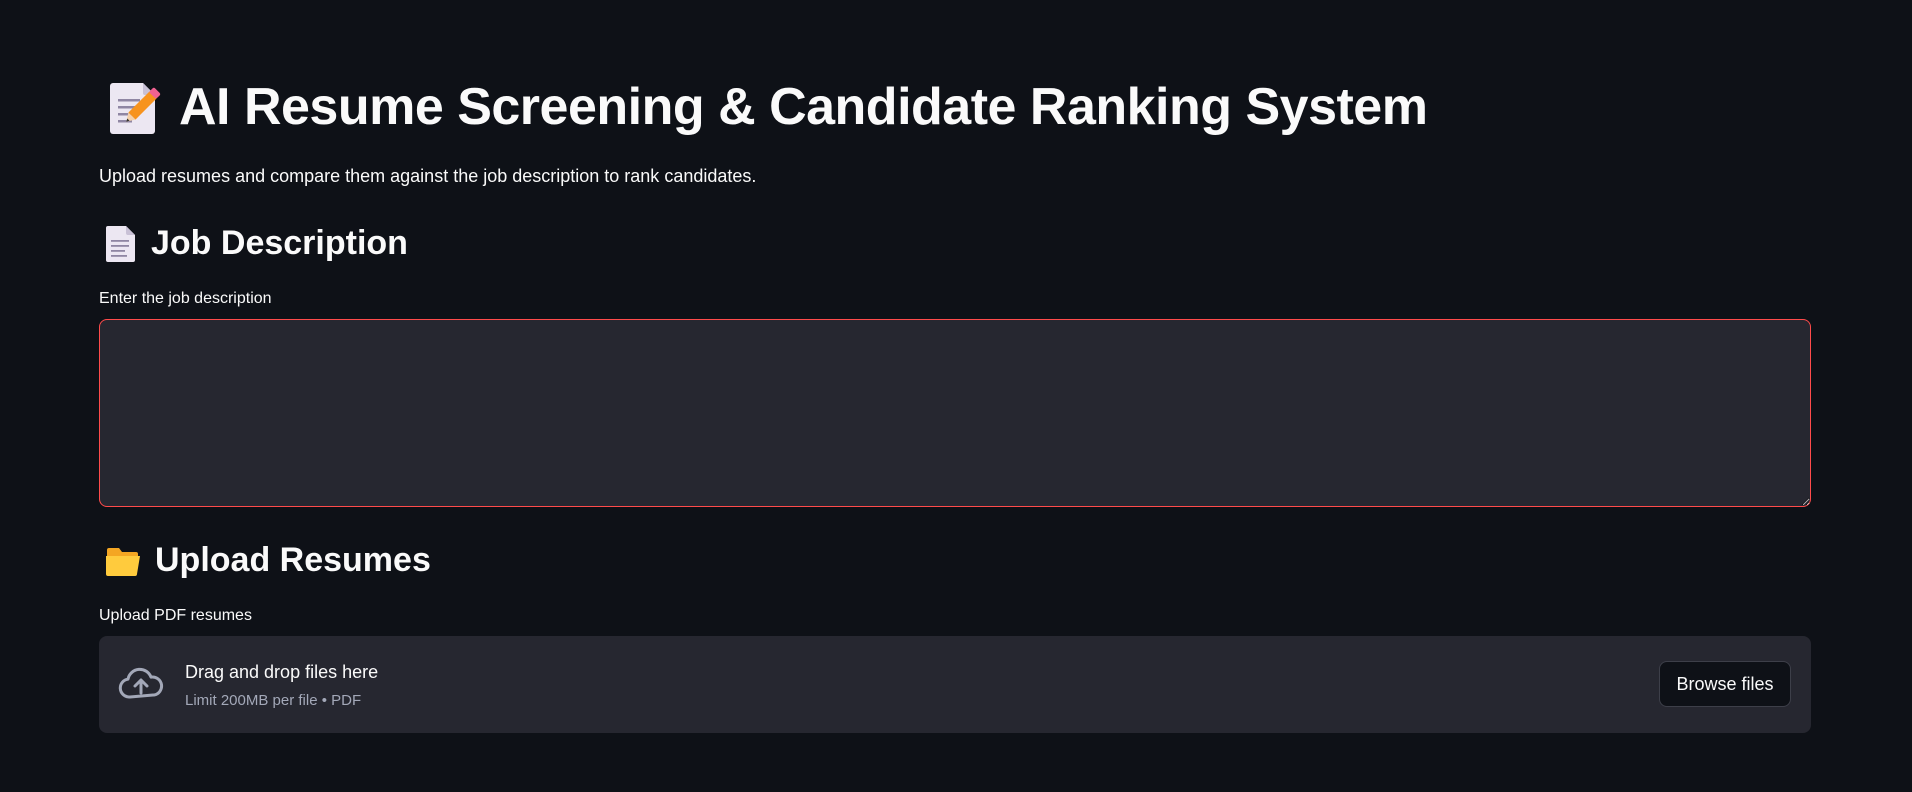  I want to click on cloud-upload-icon, so click(141, 684).